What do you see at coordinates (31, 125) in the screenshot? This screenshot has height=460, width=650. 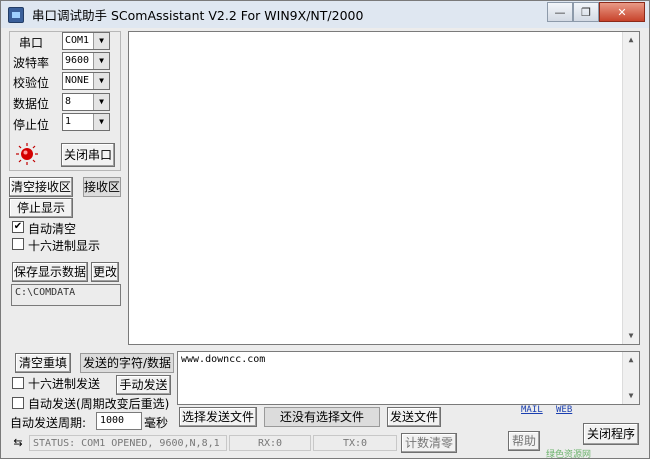 I see `stopbits-label: 停止位` at bounding box center [31, 125].